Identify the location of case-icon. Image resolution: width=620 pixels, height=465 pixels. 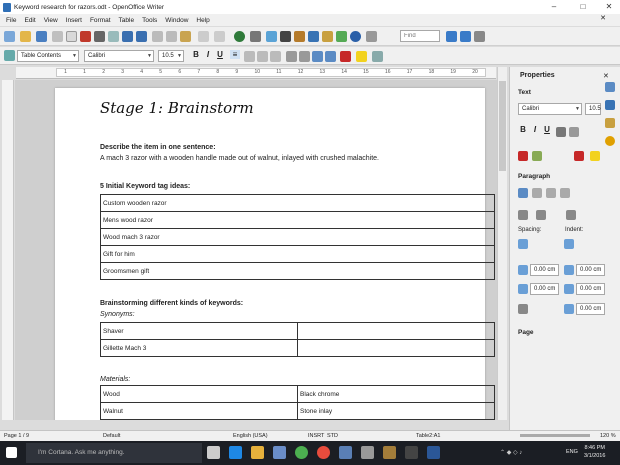
(537, 156).